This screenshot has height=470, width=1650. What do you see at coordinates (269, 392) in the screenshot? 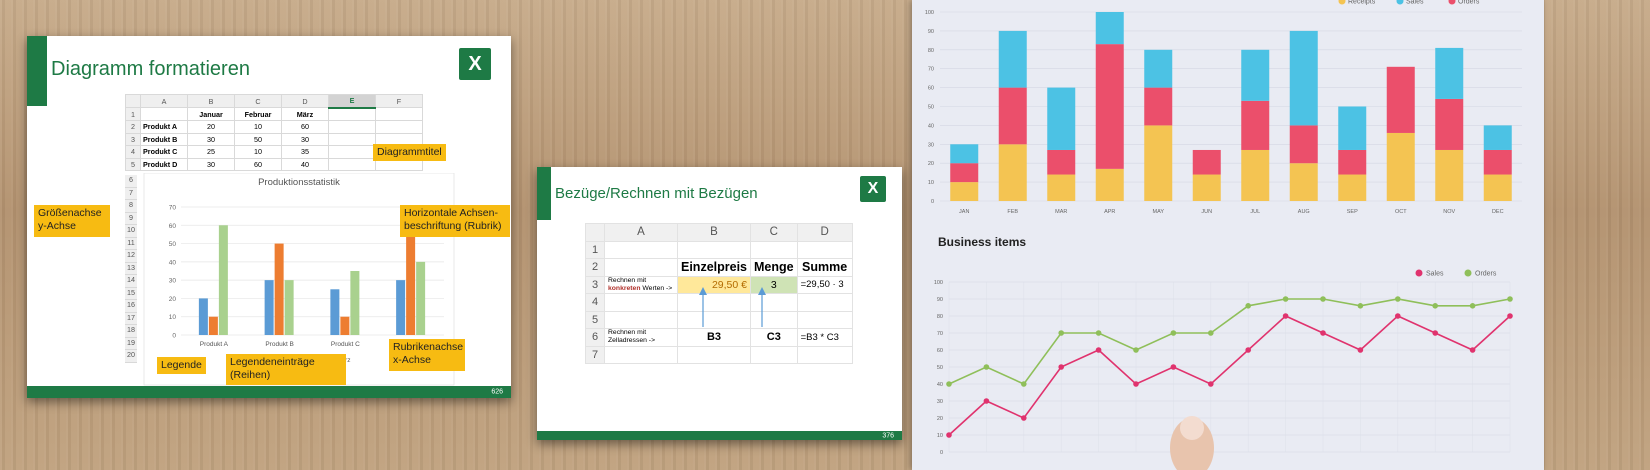
I see `slide-footer: 626` at bounding box center [269, 392].